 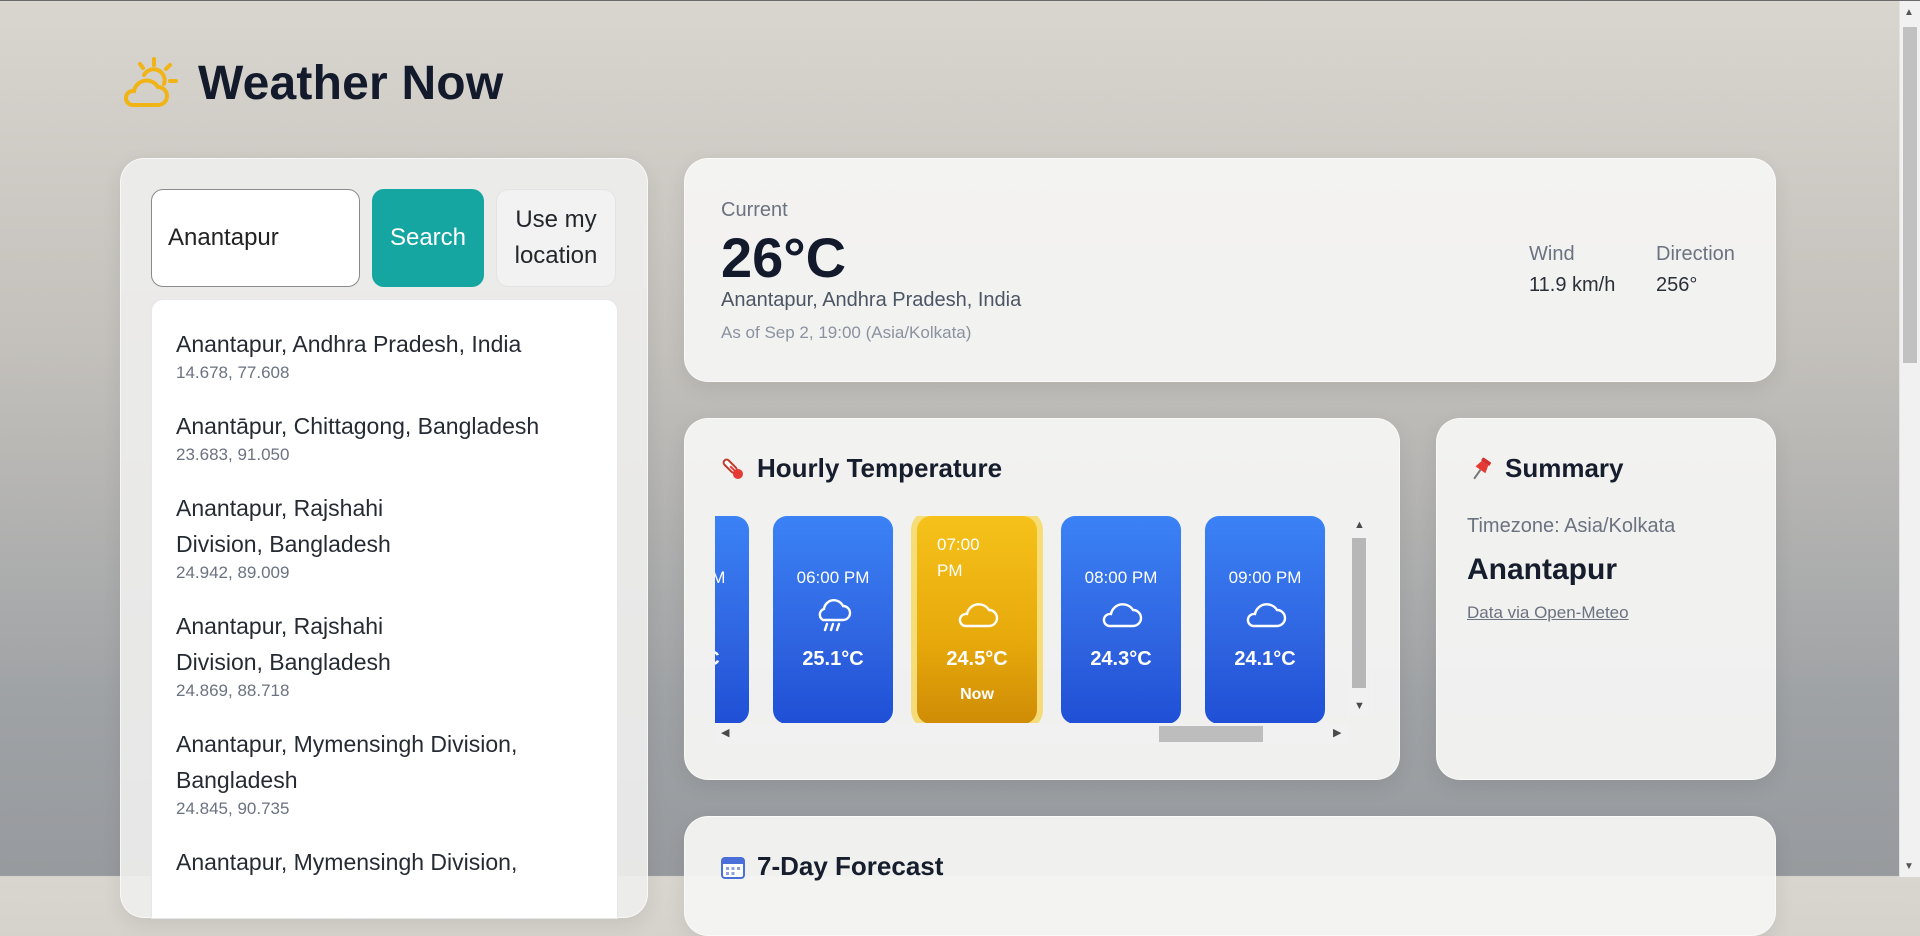 What do you see at coordinates (1909, 12) in the screenshot?
I see `page-scroll-up-icon: ▲` at bounding box center [1909, 12].